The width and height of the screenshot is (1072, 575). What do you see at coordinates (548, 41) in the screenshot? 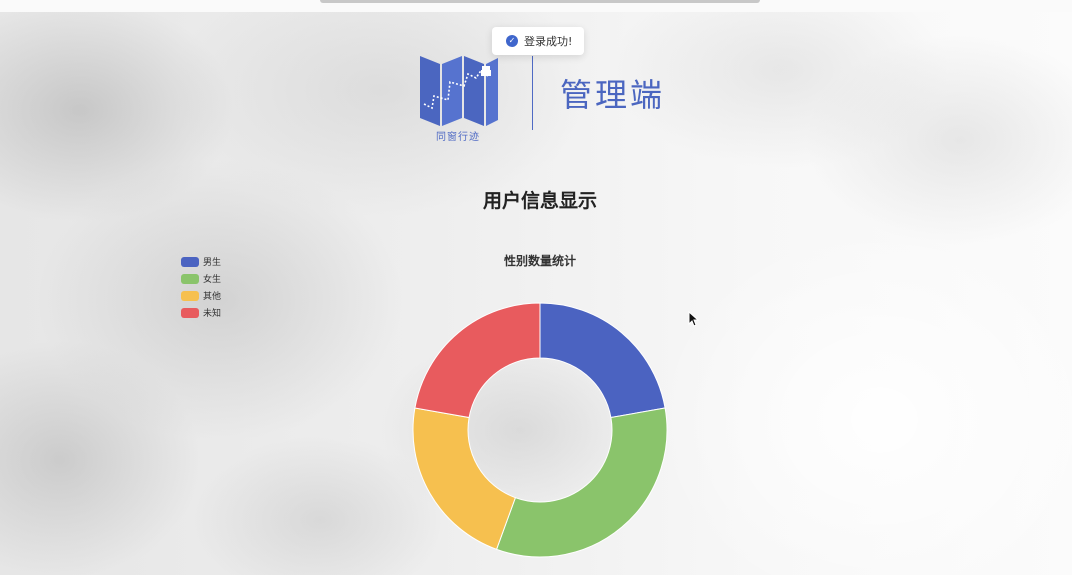
I see `toast-message: 登录成功!` at bounding box center [548, 41].